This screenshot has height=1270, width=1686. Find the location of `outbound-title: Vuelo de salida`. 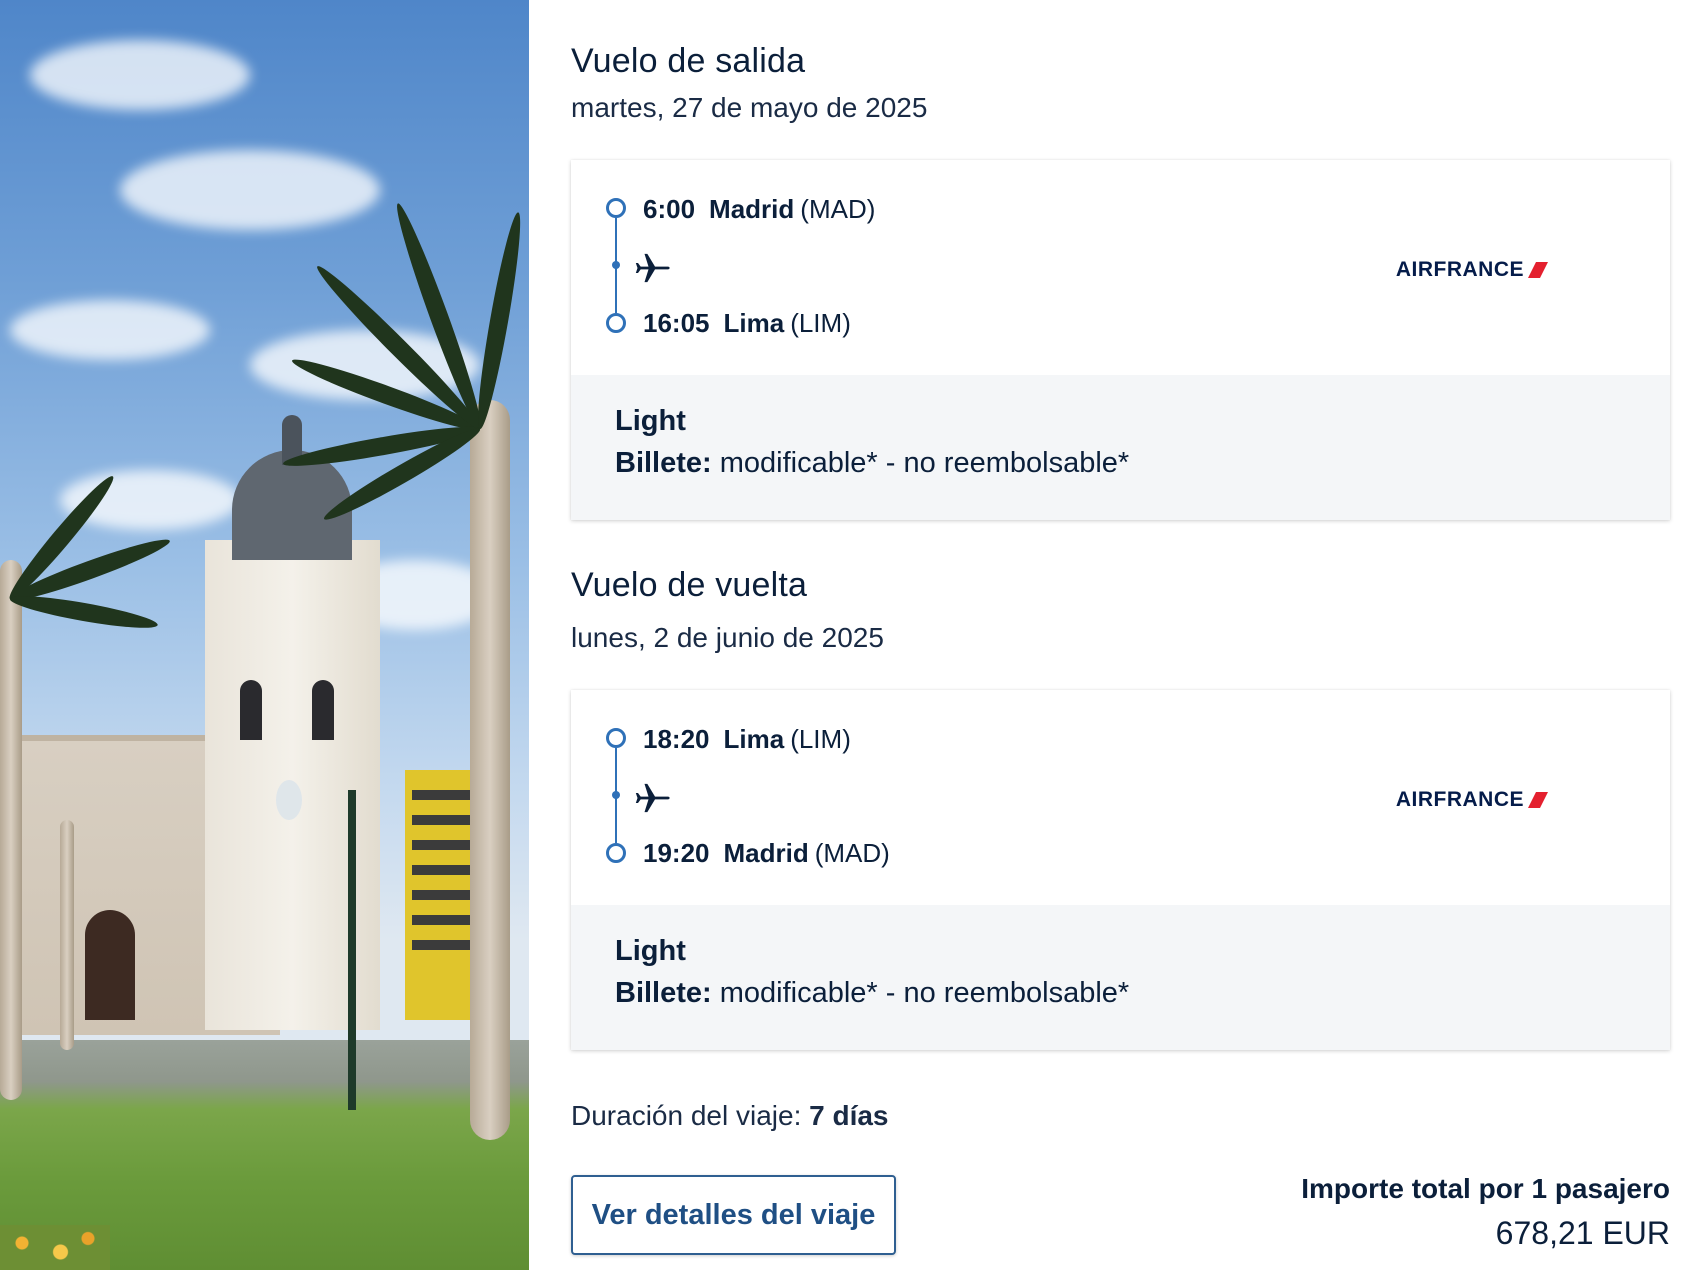

outbound-title: Vuelo de salida is located at coordinates (688, 61).